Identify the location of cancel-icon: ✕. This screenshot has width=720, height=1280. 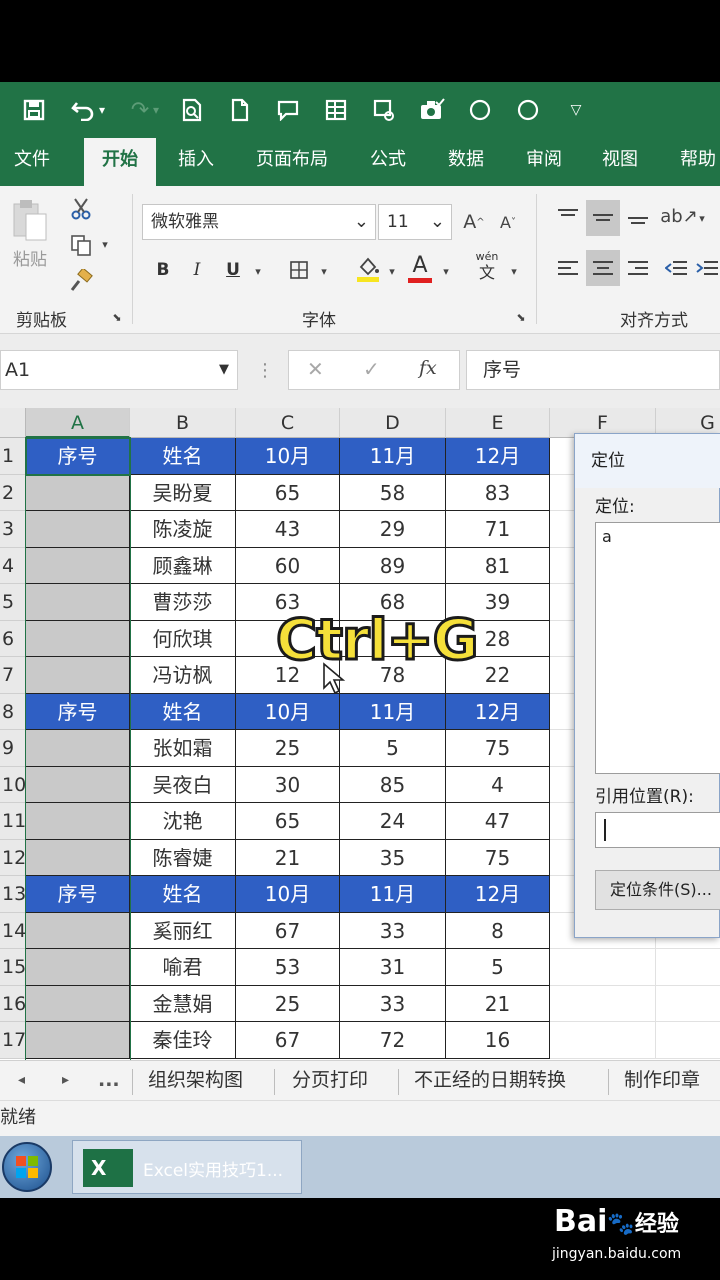
(315, 369).